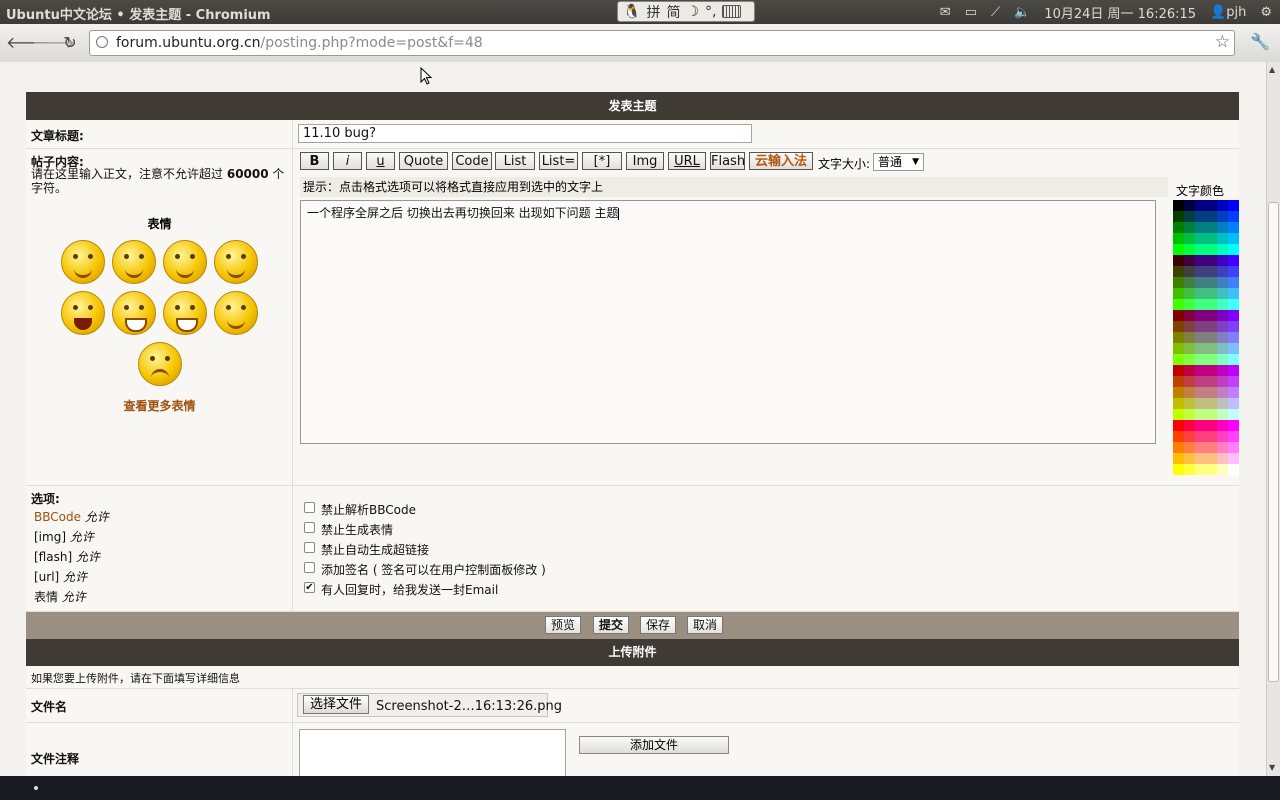 The image size is (1280, 800). I want to click on more-smilies-link: 查看更多表情, so click(159, 405).